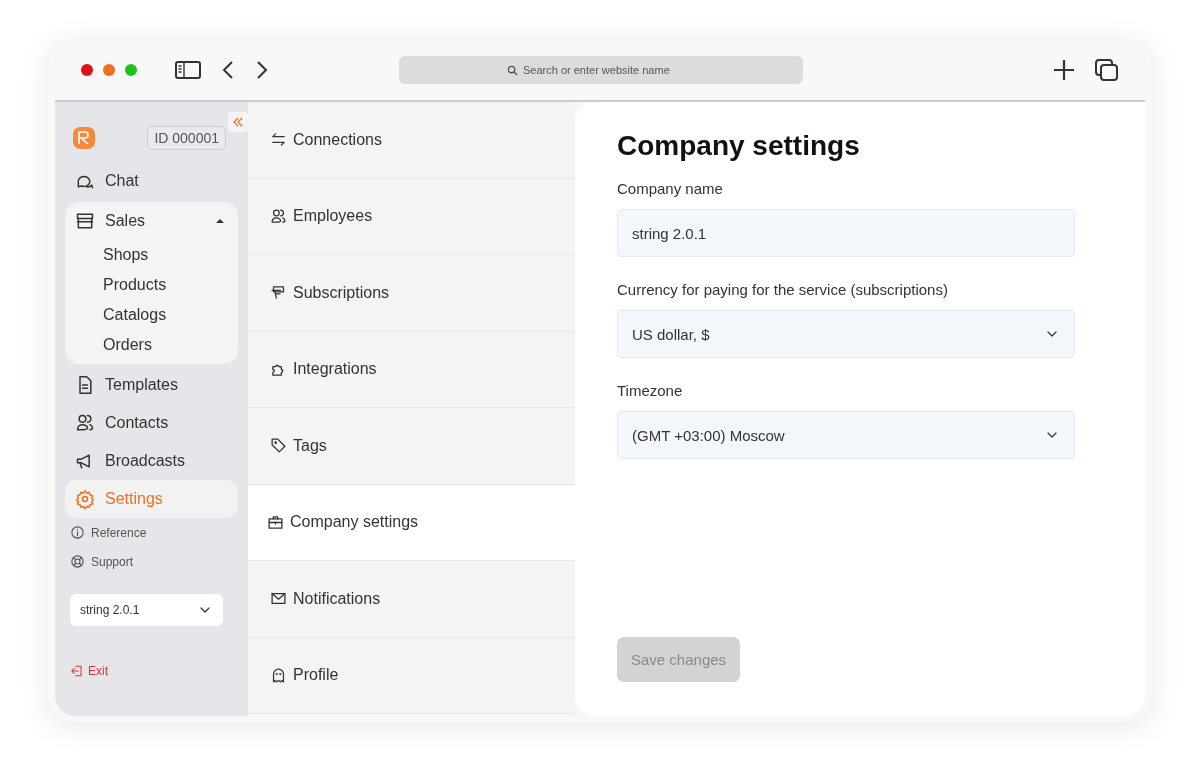 The image size is (1200, 780). I want to click on tabs-overview-icon, so click(1107, 70).